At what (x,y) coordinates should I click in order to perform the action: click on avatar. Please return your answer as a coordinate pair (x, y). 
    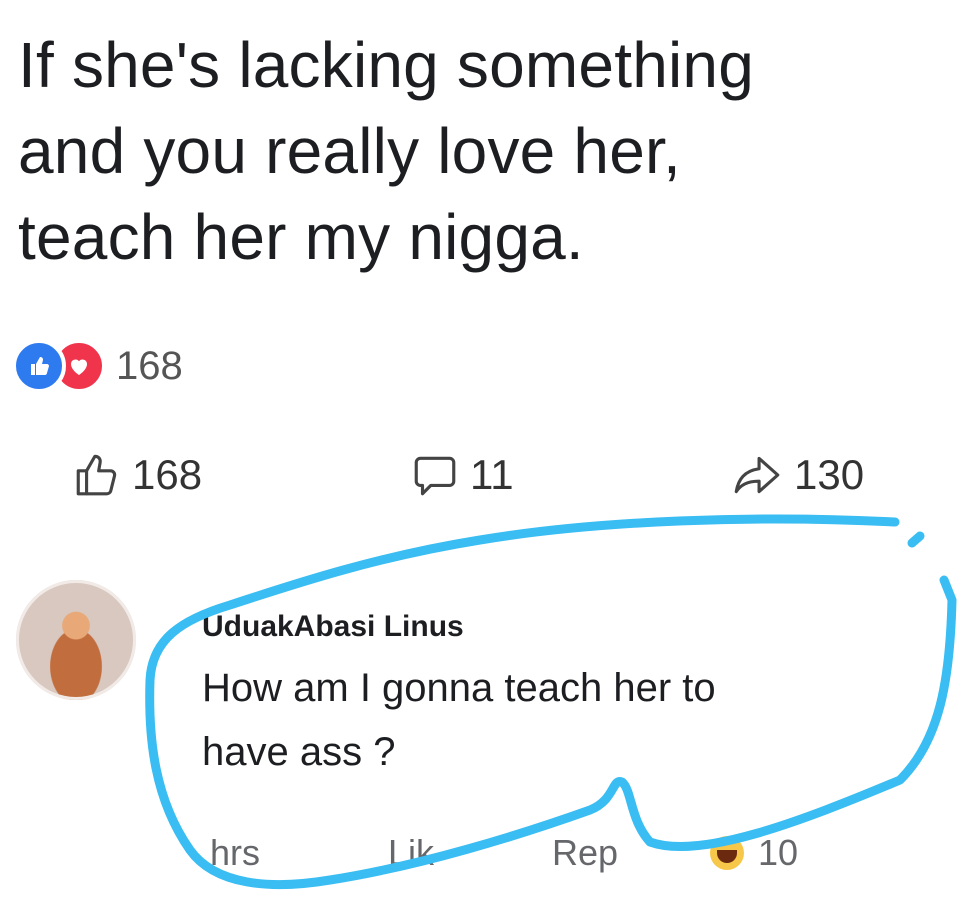
    Looking at the image, I should click on (76, 640).